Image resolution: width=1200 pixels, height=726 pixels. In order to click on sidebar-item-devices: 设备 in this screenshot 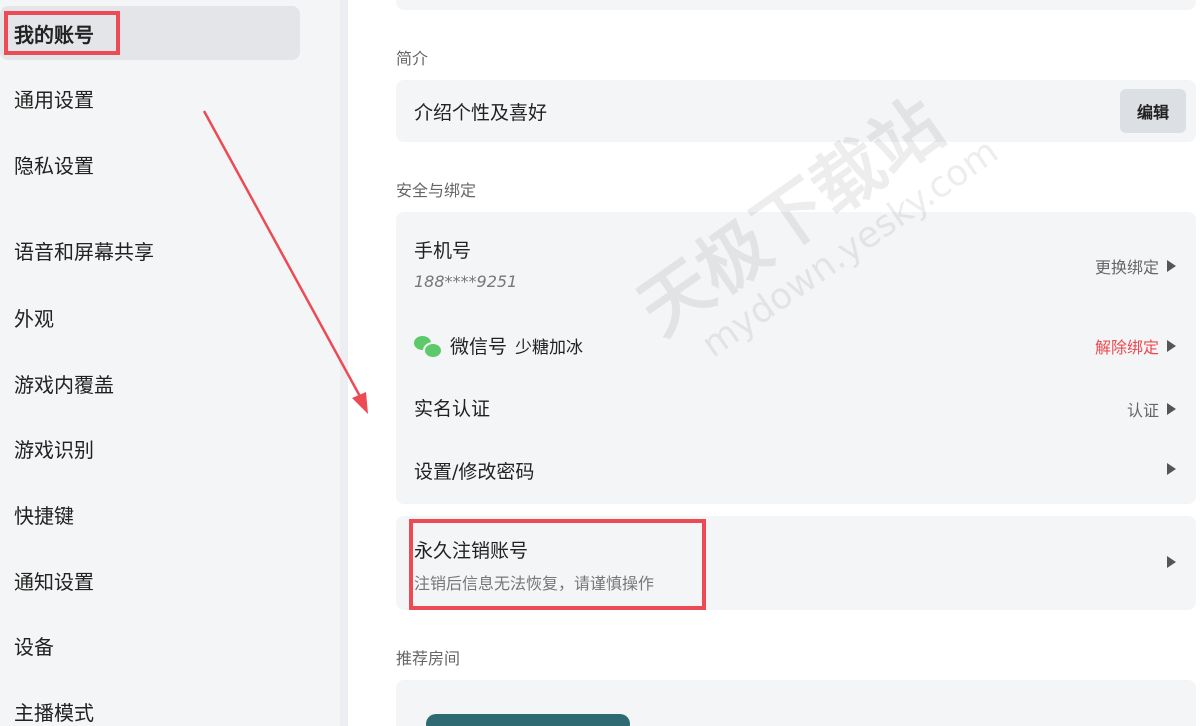, I will do `click(150, 645)`.